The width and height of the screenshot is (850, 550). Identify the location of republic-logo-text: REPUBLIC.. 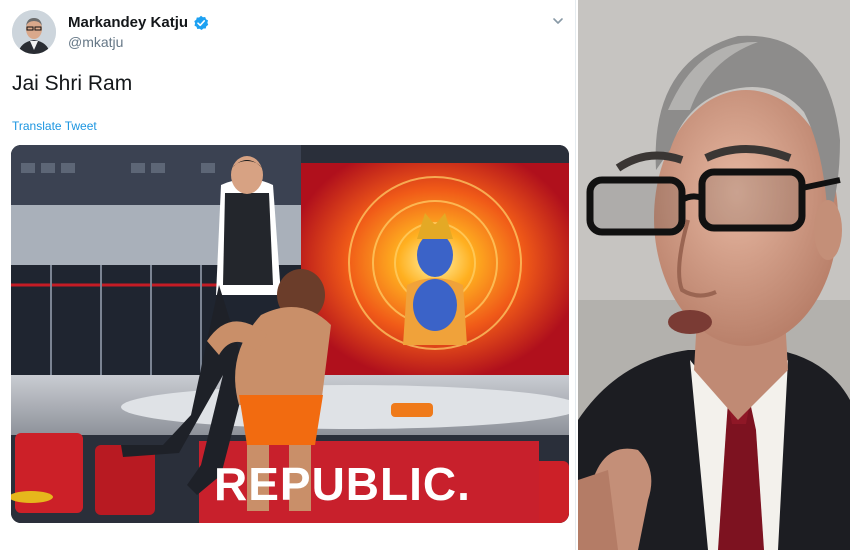
(342, 484).